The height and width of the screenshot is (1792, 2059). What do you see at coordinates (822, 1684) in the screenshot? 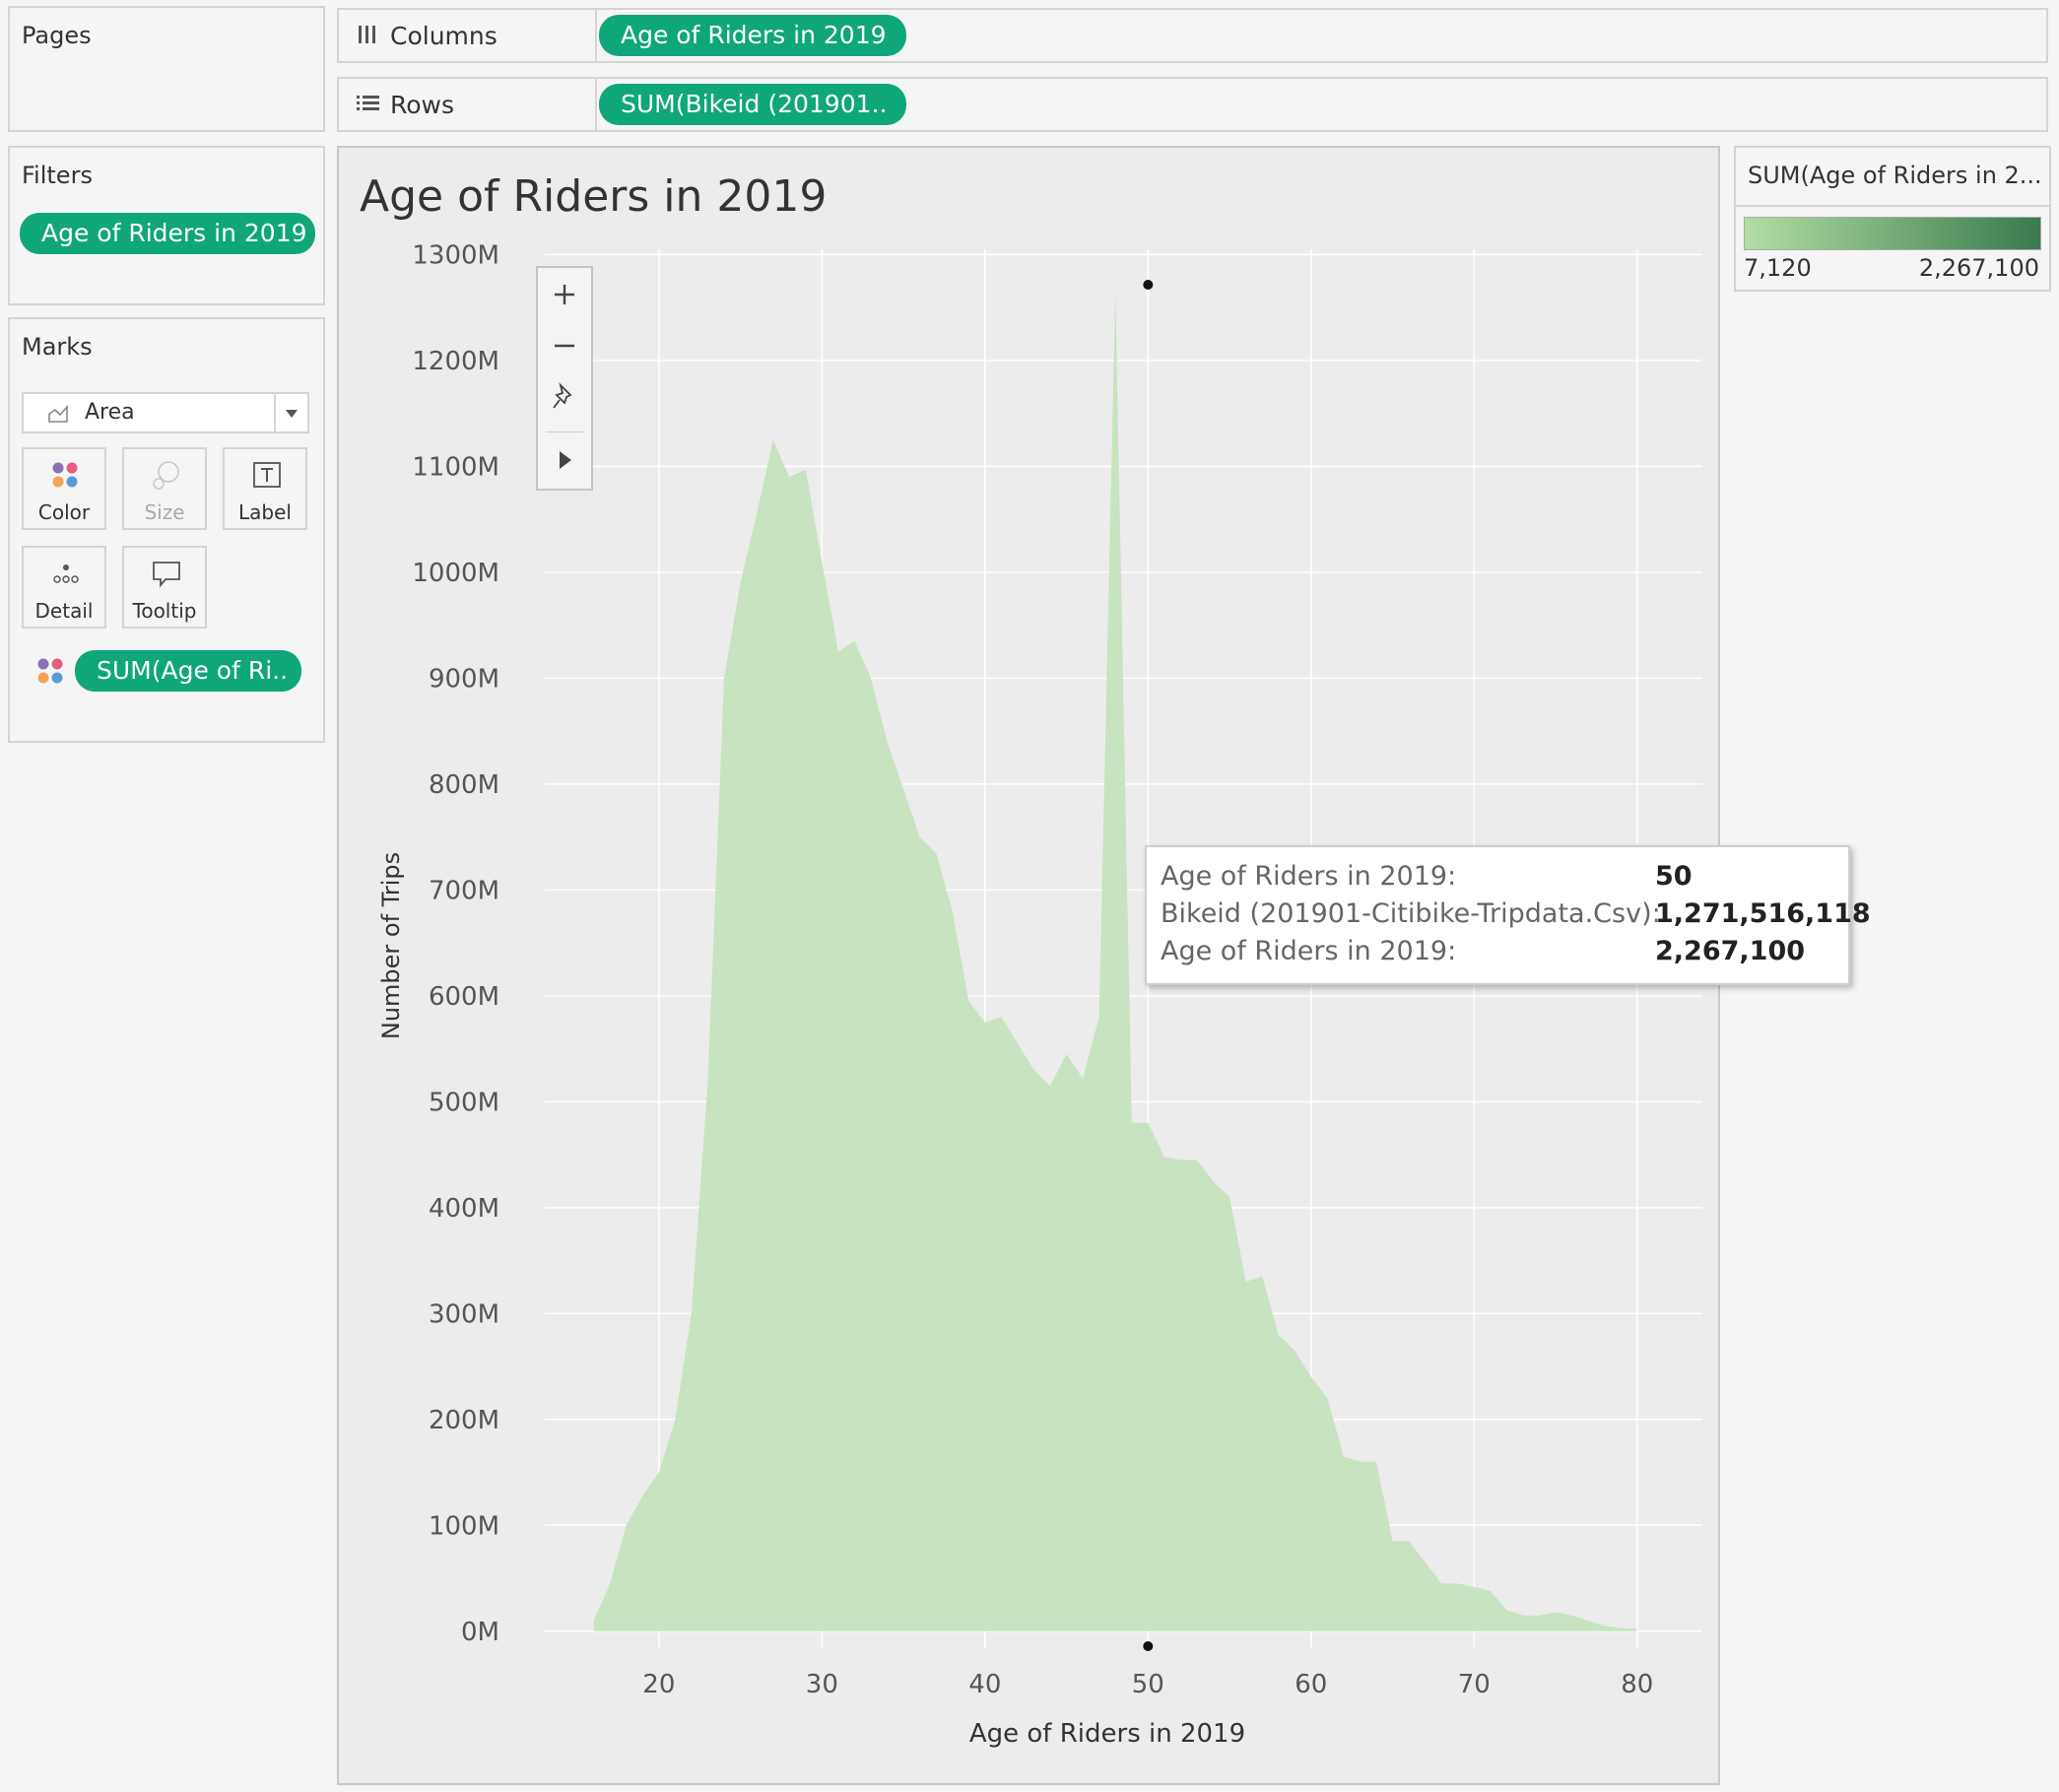
I see `x-tick-label: 30` at bounding box center [822, 1684].